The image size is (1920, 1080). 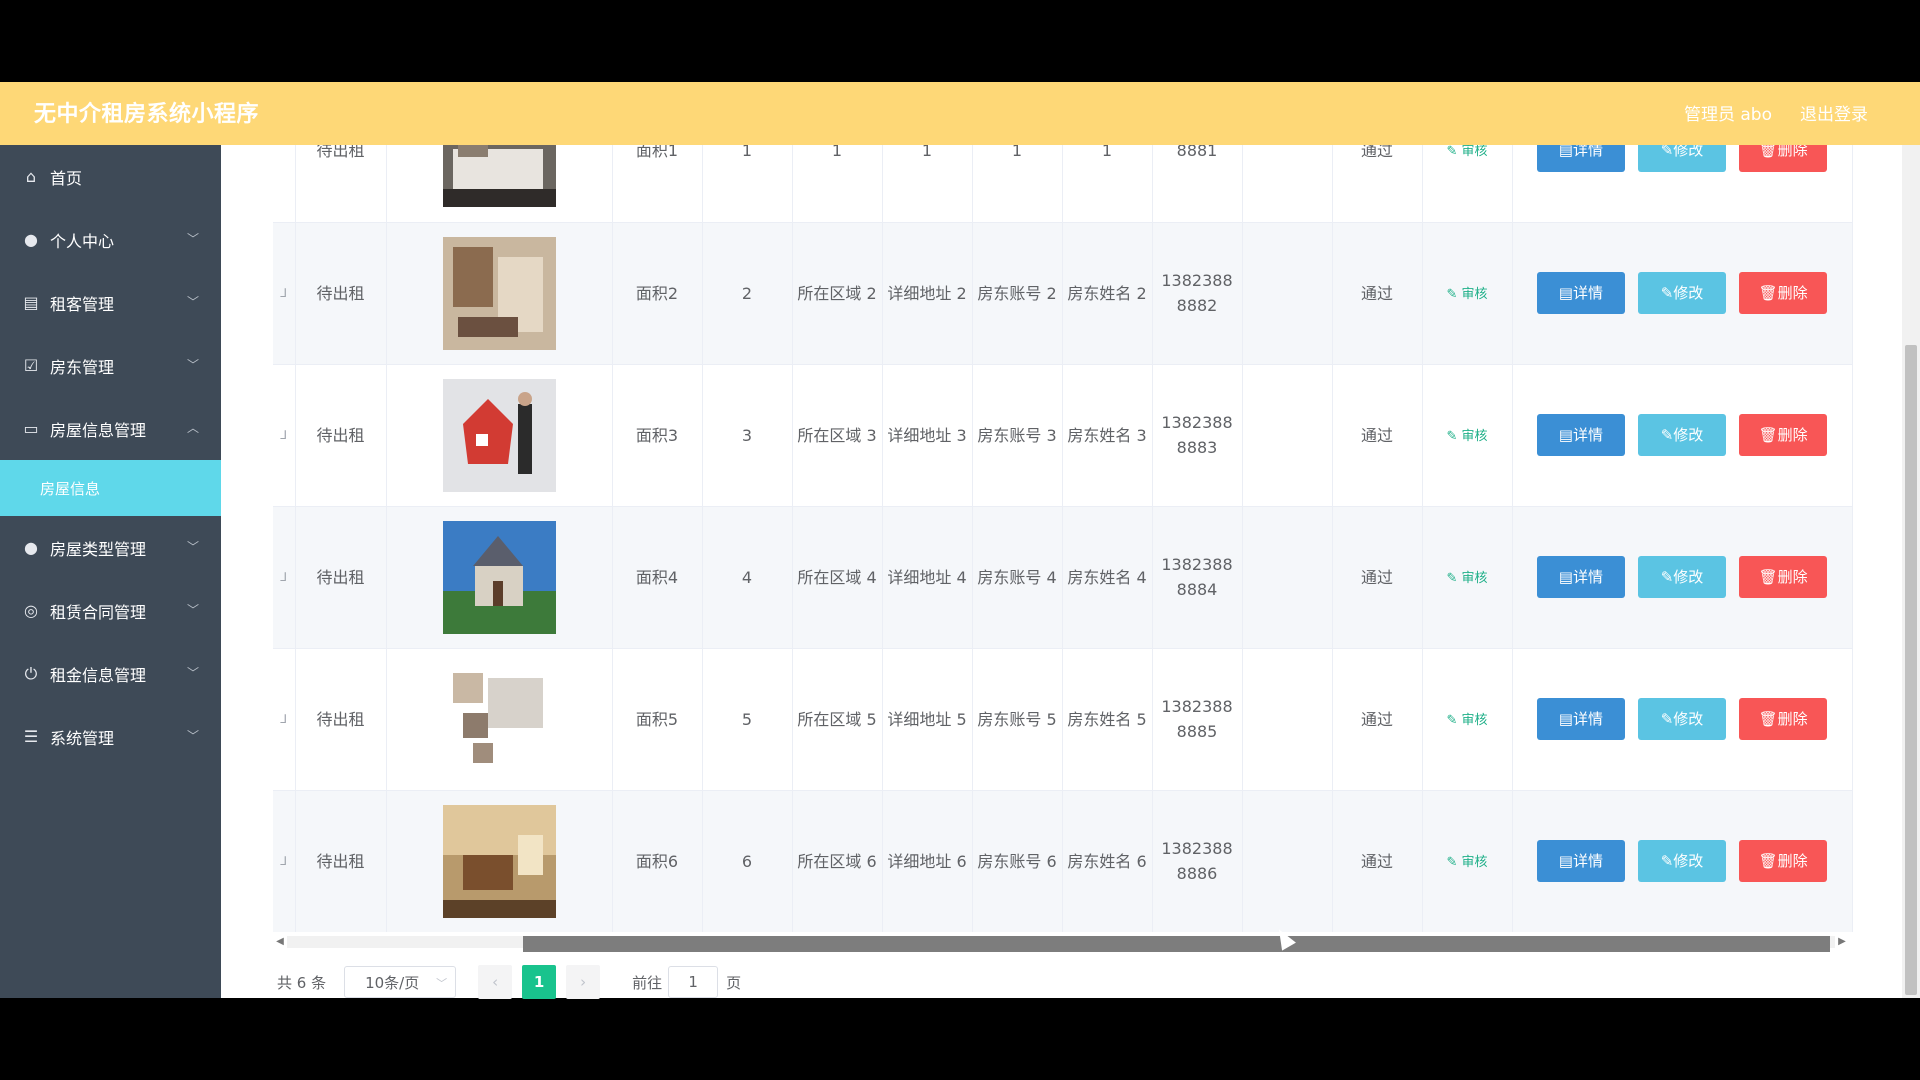 I want to click on horizontal-scrollbar: ◀ ▶, so click(x=1061, y=942).